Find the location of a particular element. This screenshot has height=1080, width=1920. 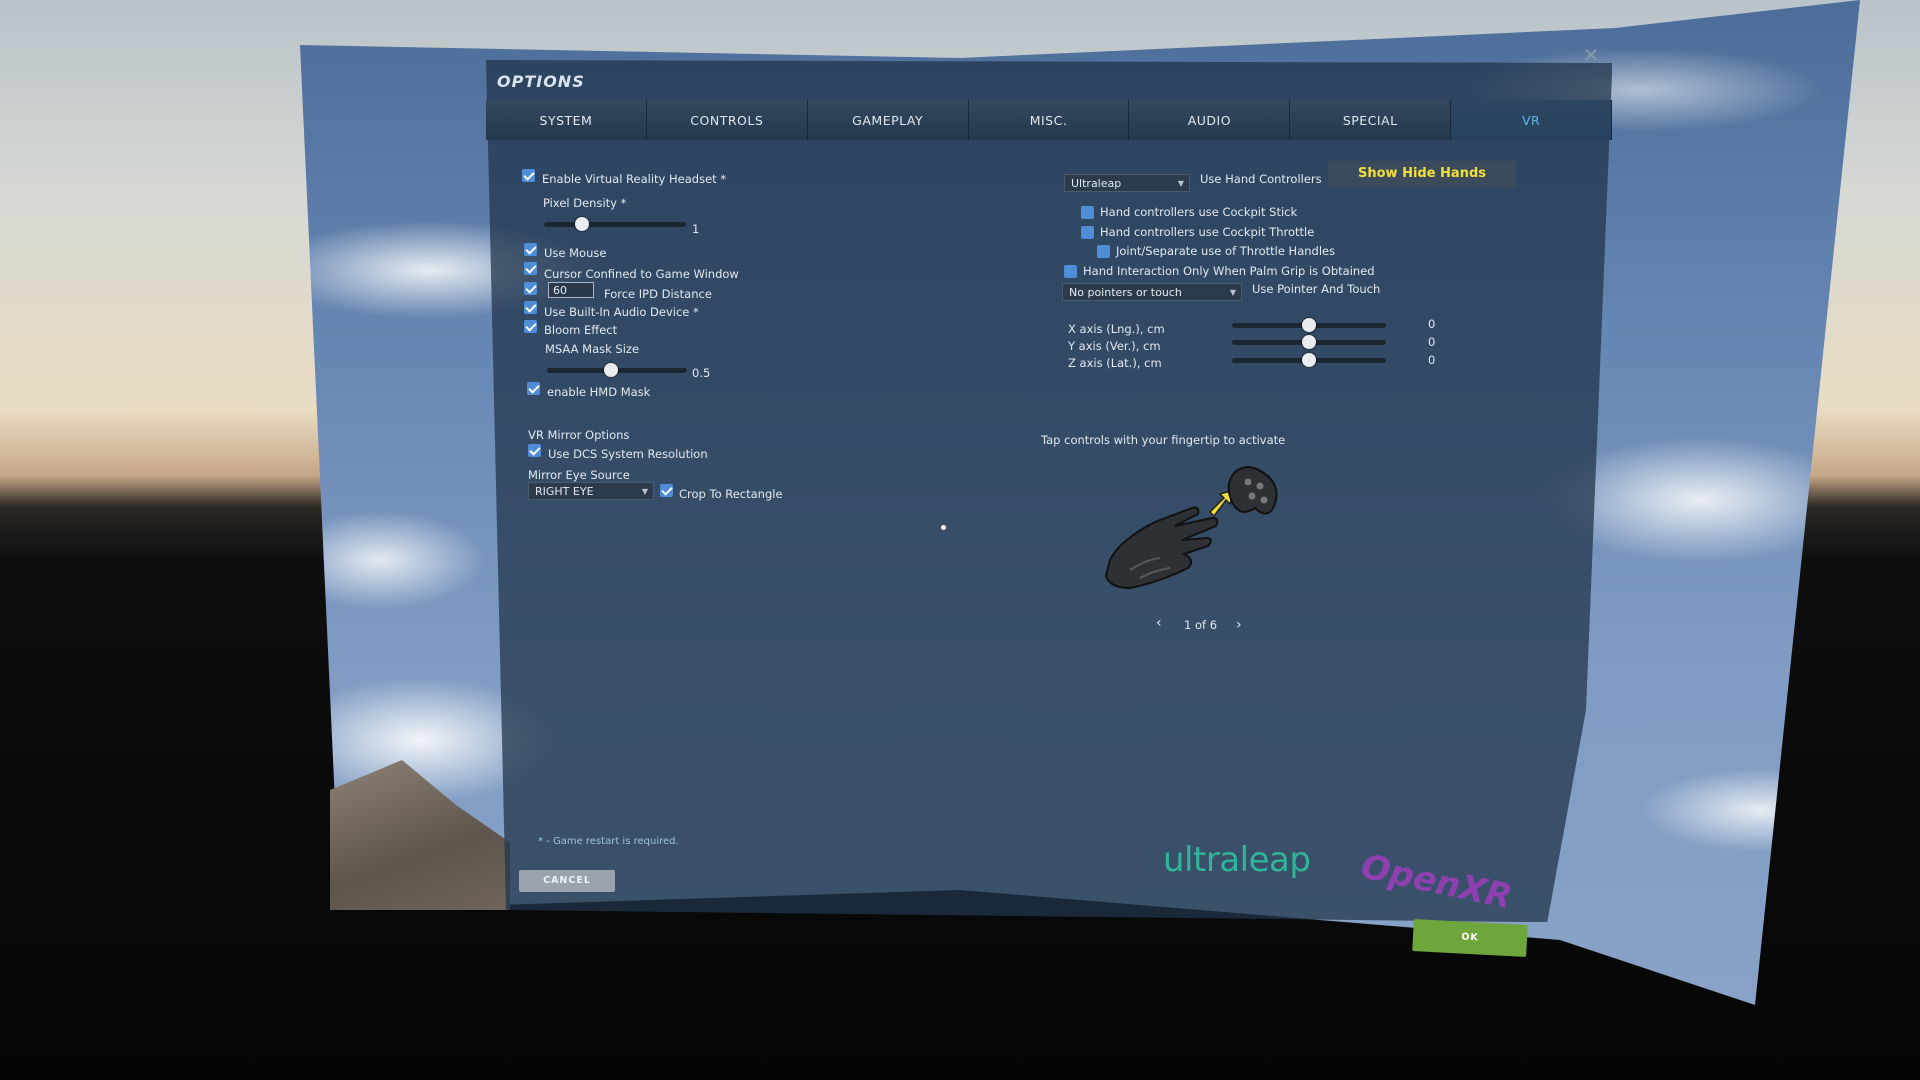

z-axis-knob is located at coordinates (1309, 360).